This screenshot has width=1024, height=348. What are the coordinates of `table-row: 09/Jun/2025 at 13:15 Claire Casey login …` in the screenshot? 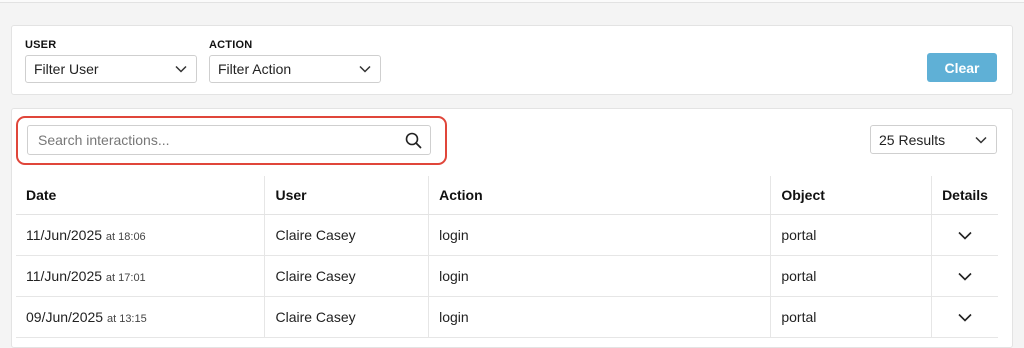 It's located at (507, 317).